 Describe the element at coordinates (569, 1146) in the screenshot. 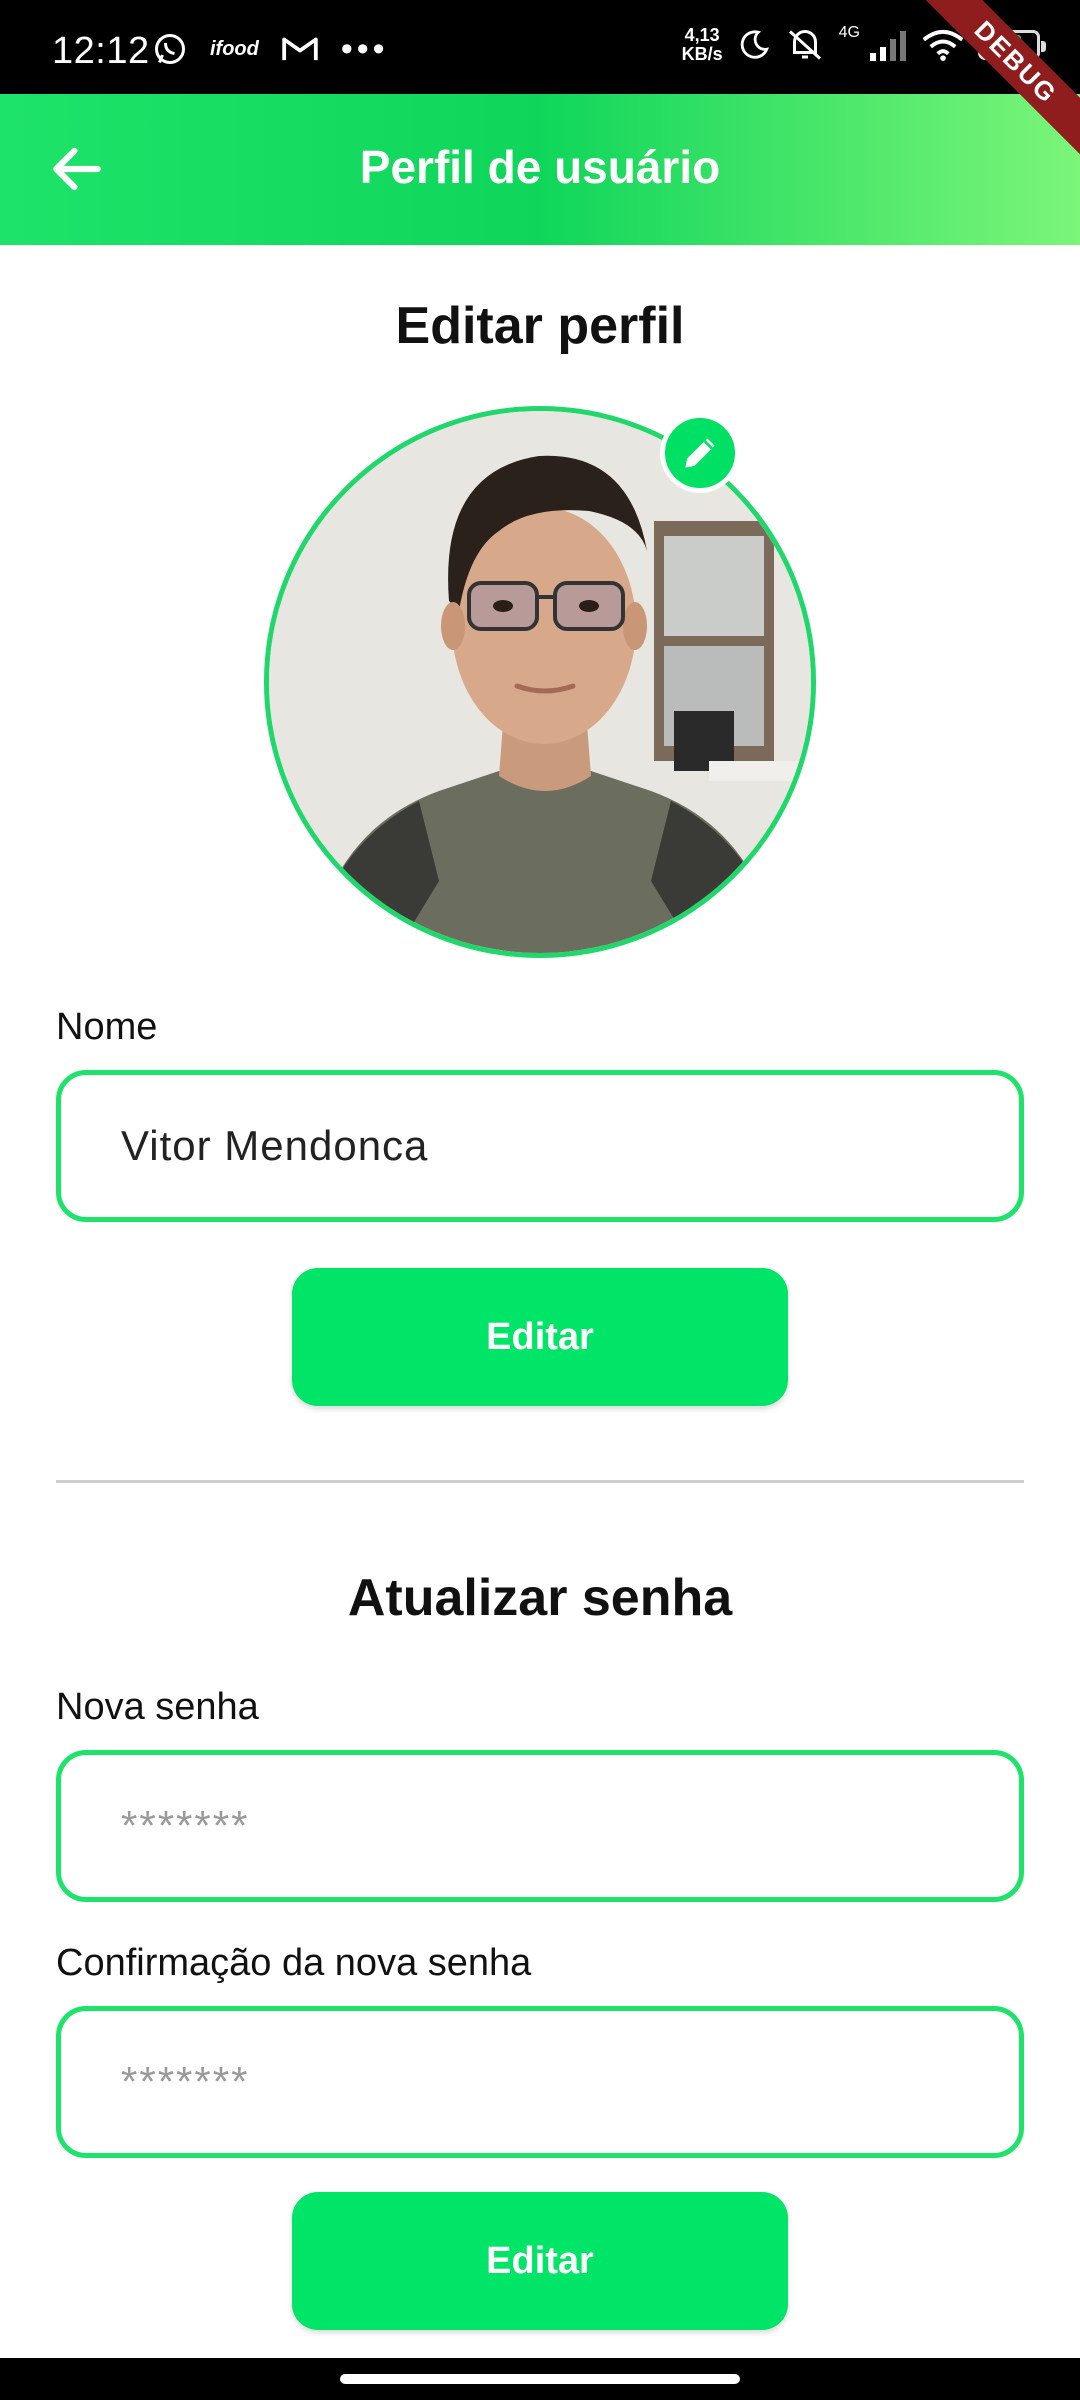

I see `name-input` at that location.